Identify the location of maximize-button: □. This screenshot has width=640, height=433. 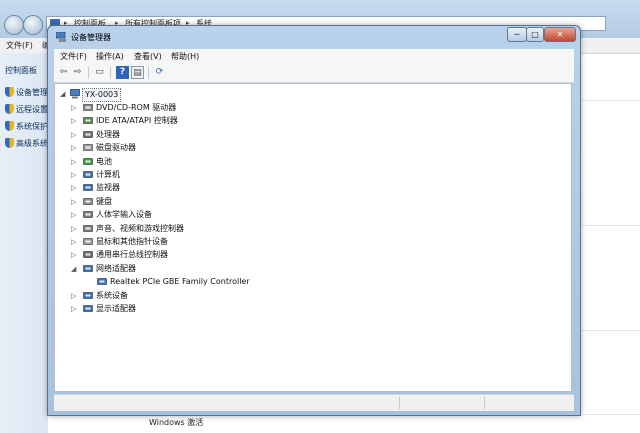
(535, 34).